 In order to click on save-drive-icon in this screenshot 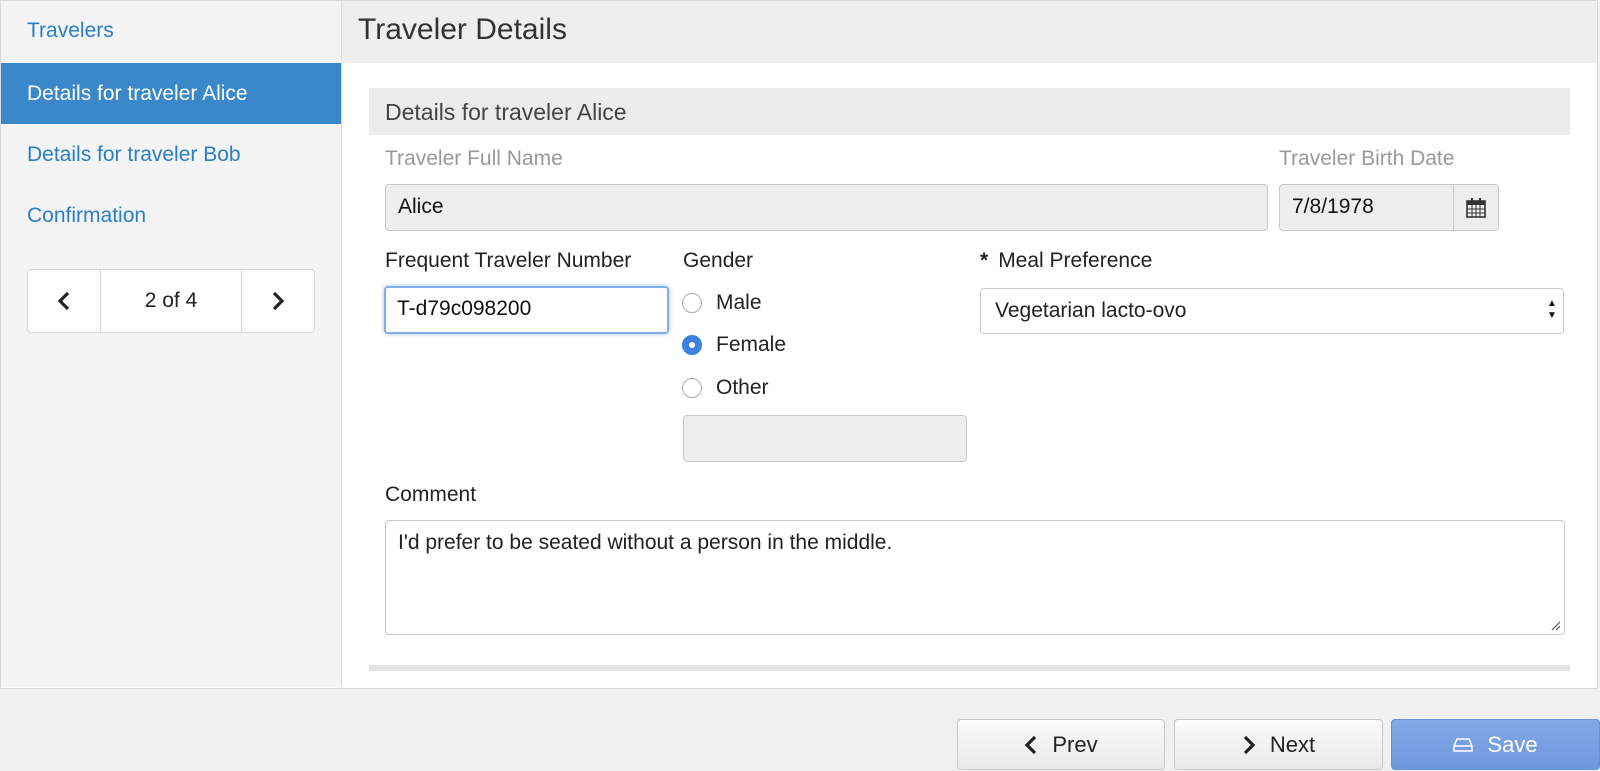, I will do `click(1463, 745)`.